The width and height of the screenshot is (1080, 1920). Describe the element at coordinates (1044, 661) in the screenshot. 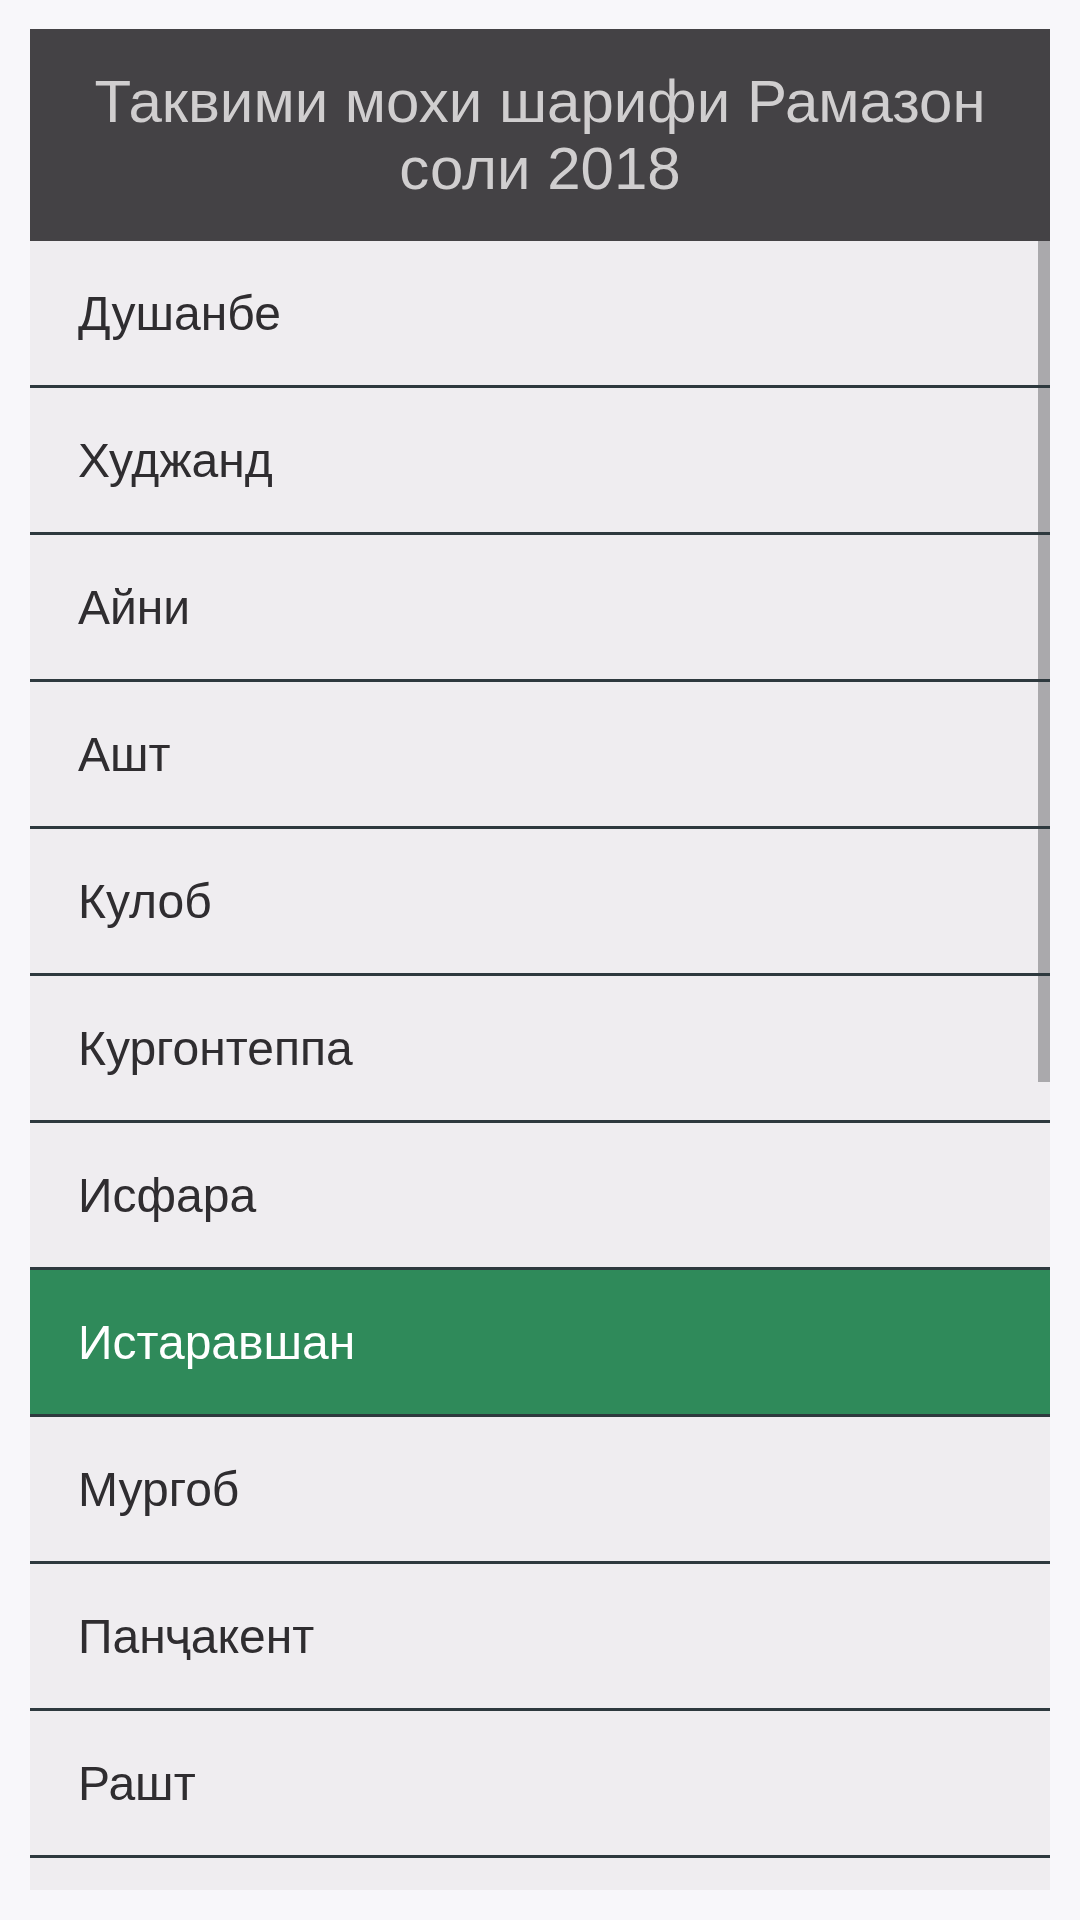

I see `scrollbar-thumb` at that location.